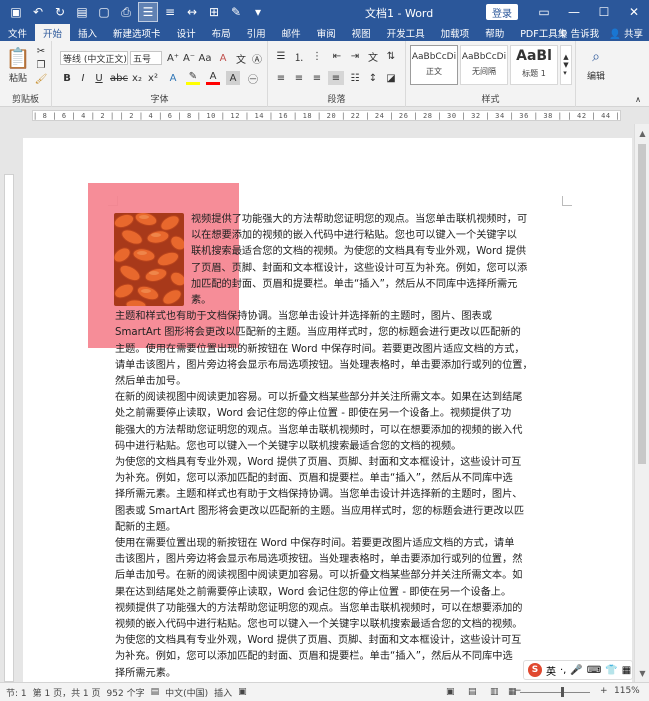 The height and width of the screenshot is (701, 649). I want to click on status-section: 节: 1, so click(16, 692).